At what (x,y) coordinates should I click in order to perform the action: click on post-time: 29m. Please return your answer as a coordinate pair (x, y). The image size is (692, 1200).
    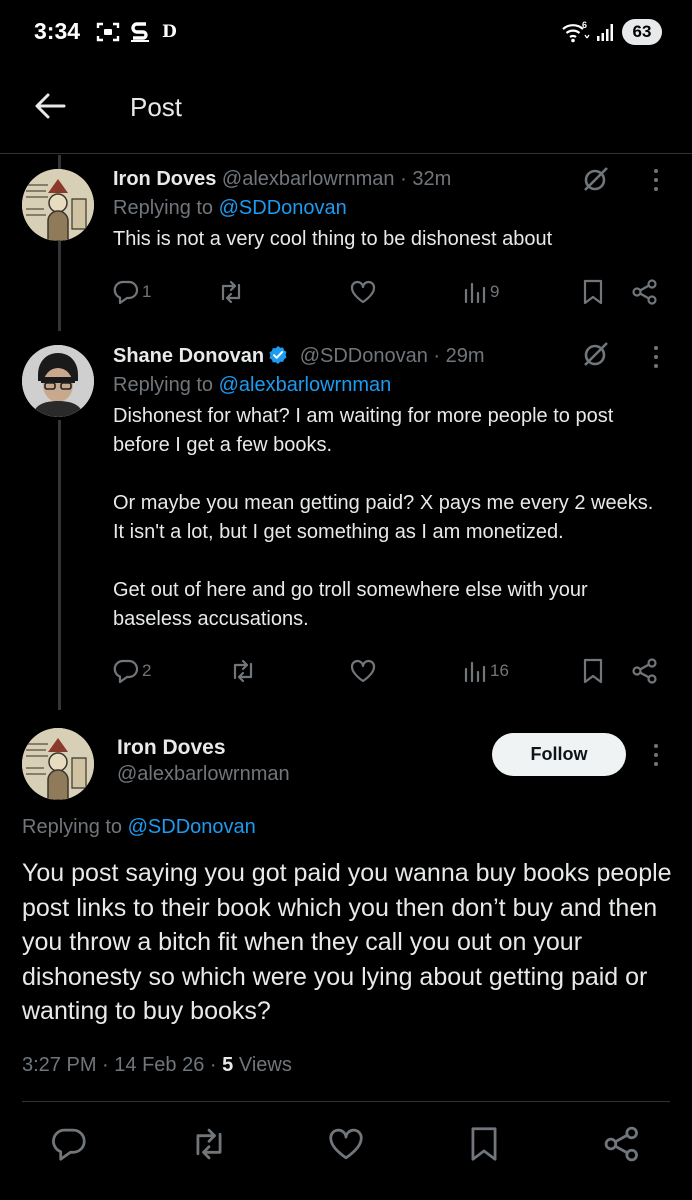
    Looking at the image, I should click on (465, 356).